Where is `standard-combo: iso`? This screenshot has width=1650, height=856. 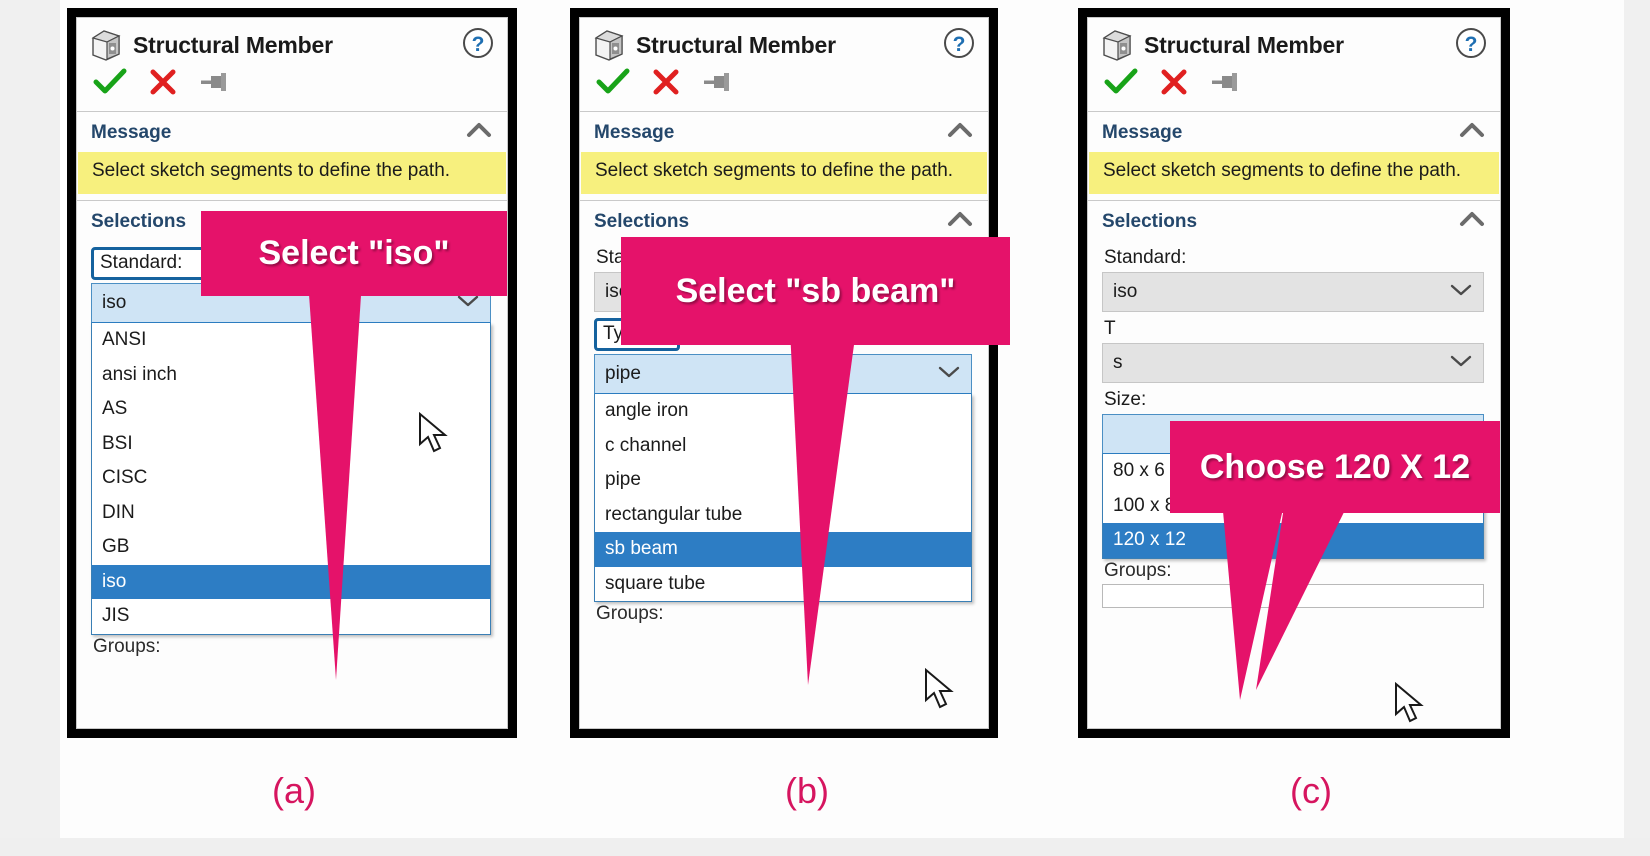
standard-combo: iso is located at coordinates (1293, 292).